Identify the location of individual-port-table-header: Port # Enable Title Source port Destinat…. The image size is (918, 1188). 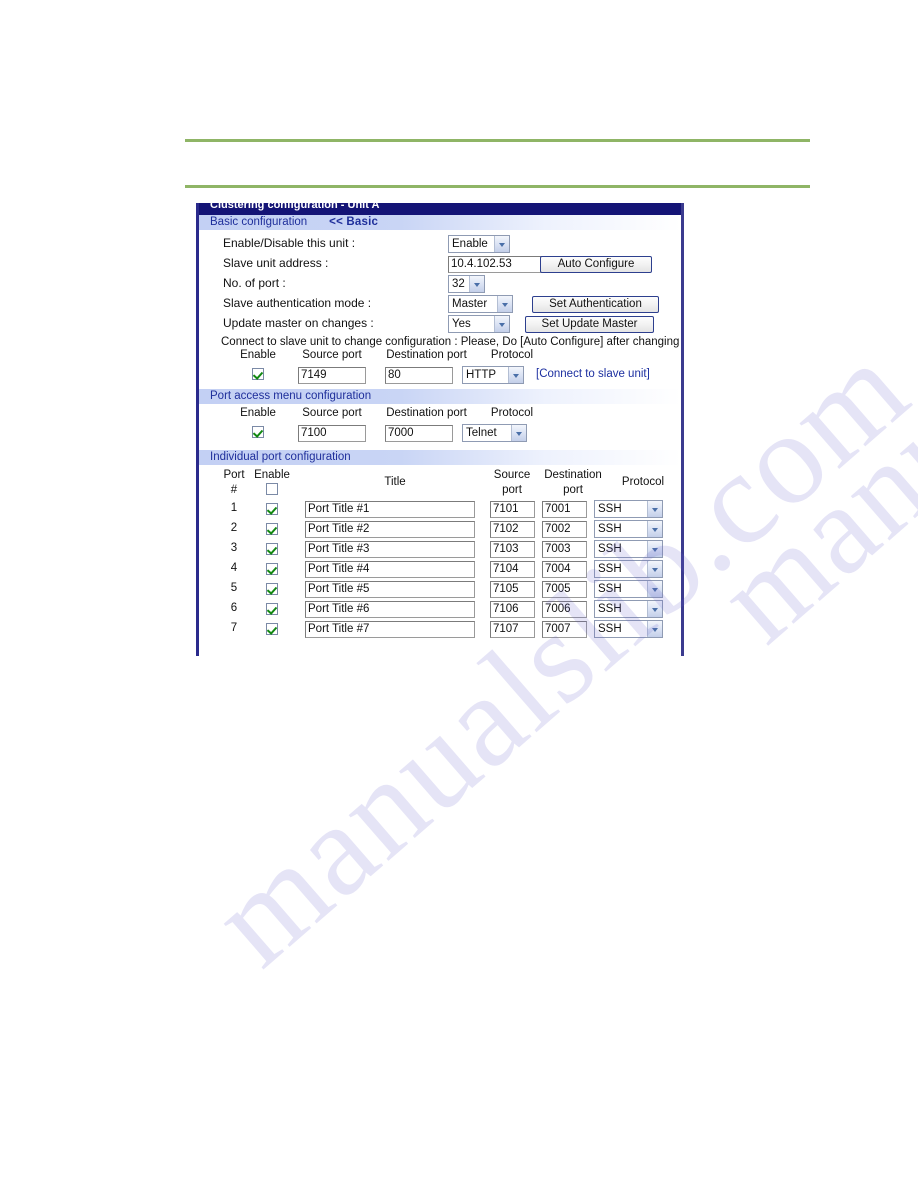
(440, 482).